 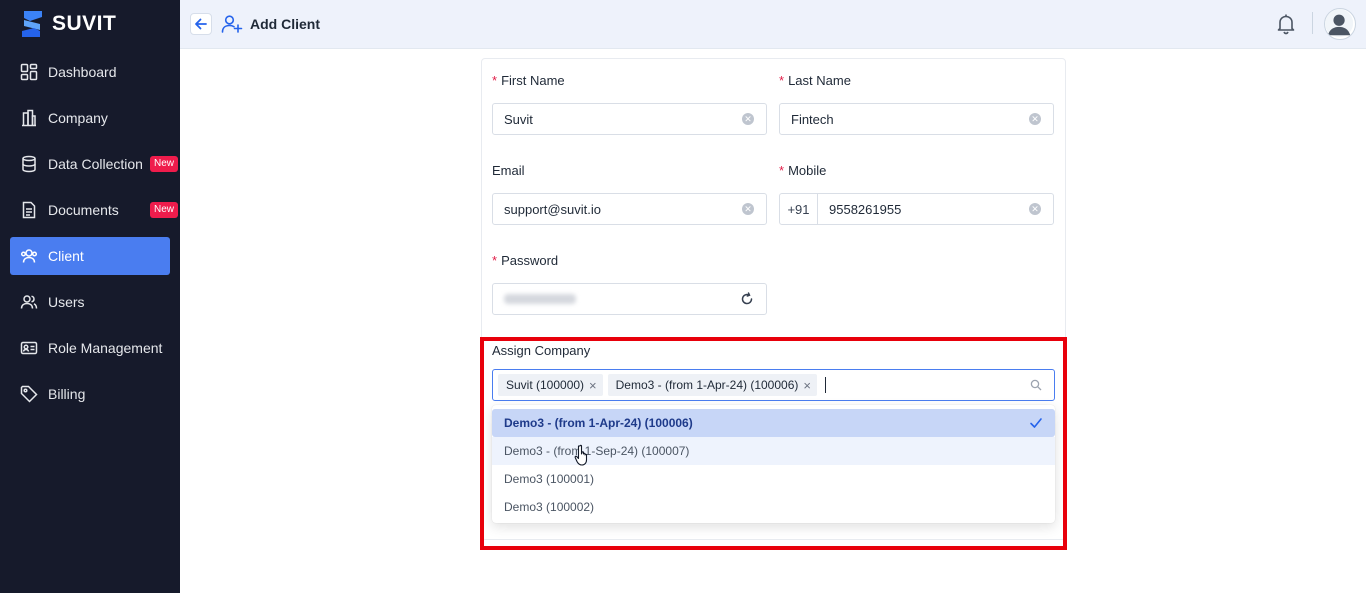 I want to click on users-icon, so click(x=29, y=256).